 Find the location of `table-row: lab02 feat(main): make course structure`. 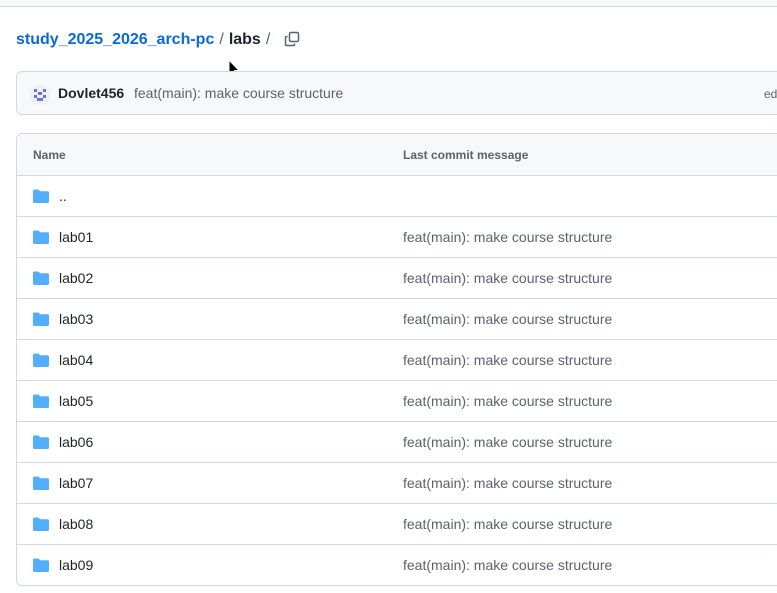

table-row: lab02 feat(main): make course structure is located at coordinates (397, 278).